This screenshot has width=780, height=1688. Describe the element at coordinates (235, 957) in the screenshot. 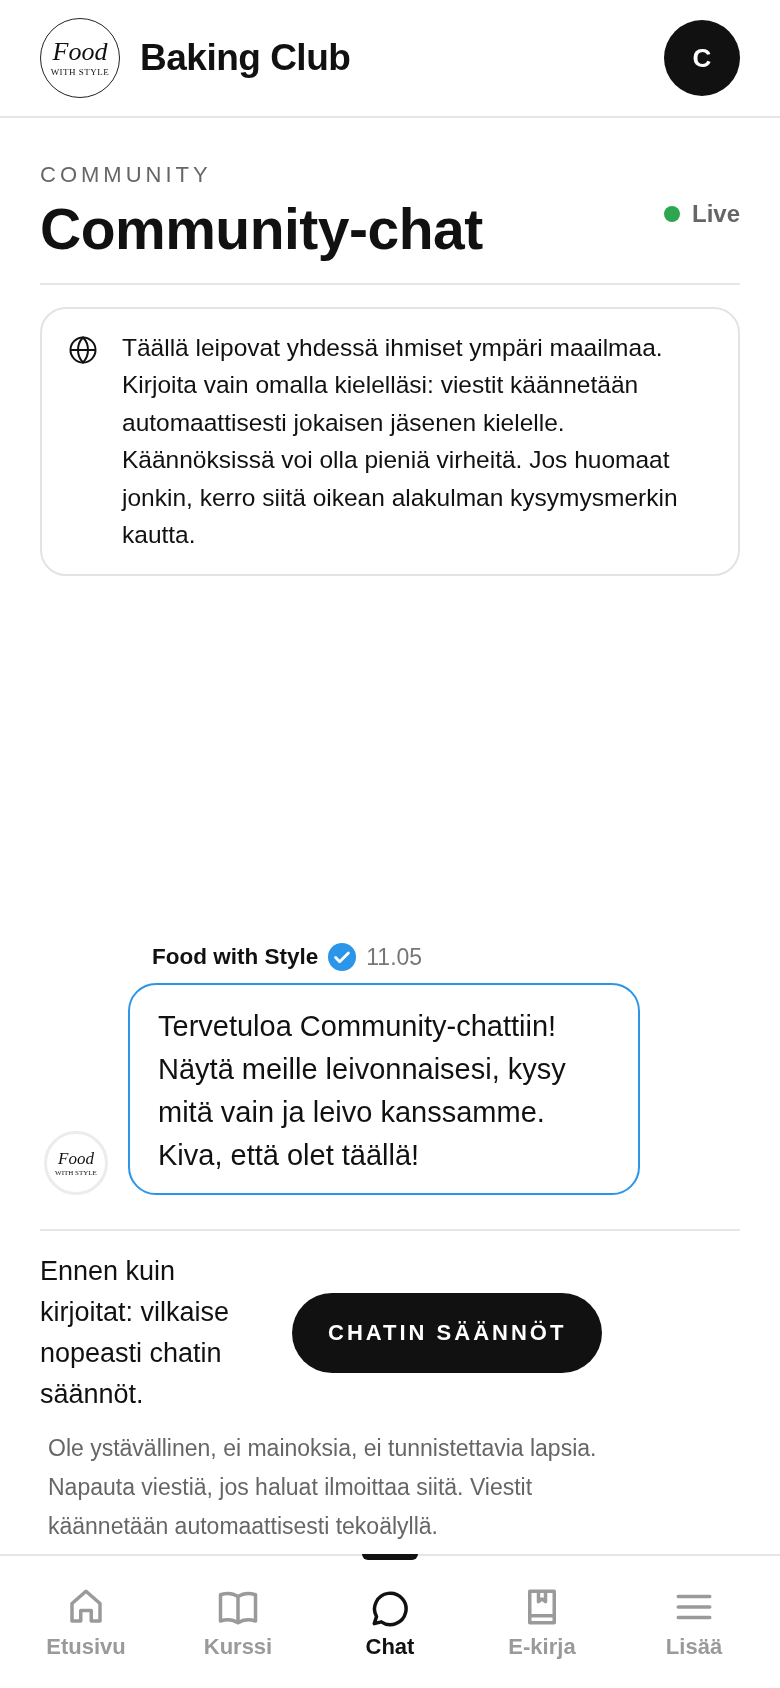

I see `author-name: Food with Style` at that location.